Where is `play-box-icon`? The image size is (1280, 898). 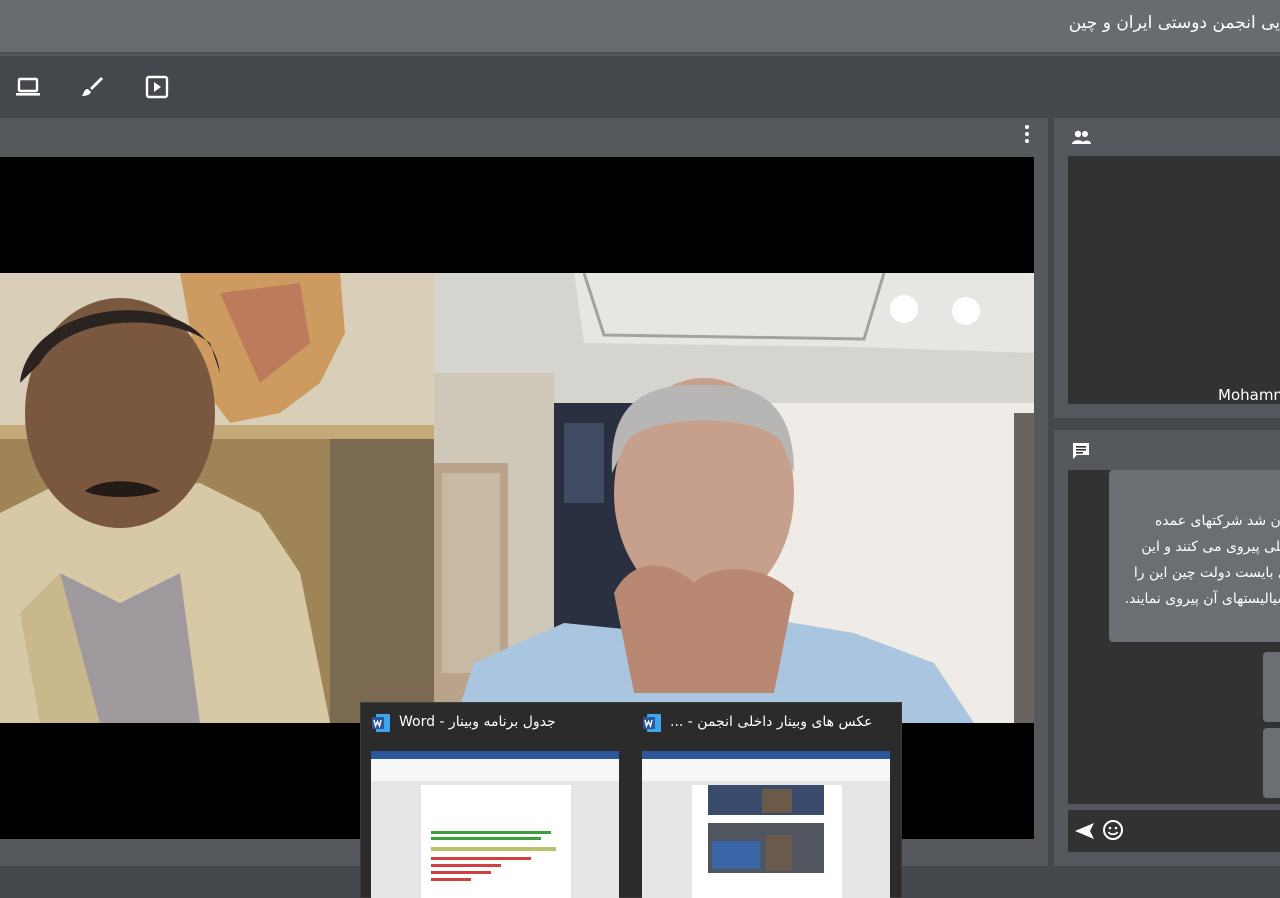
play-box-icon is located at coordinates (157, 87).